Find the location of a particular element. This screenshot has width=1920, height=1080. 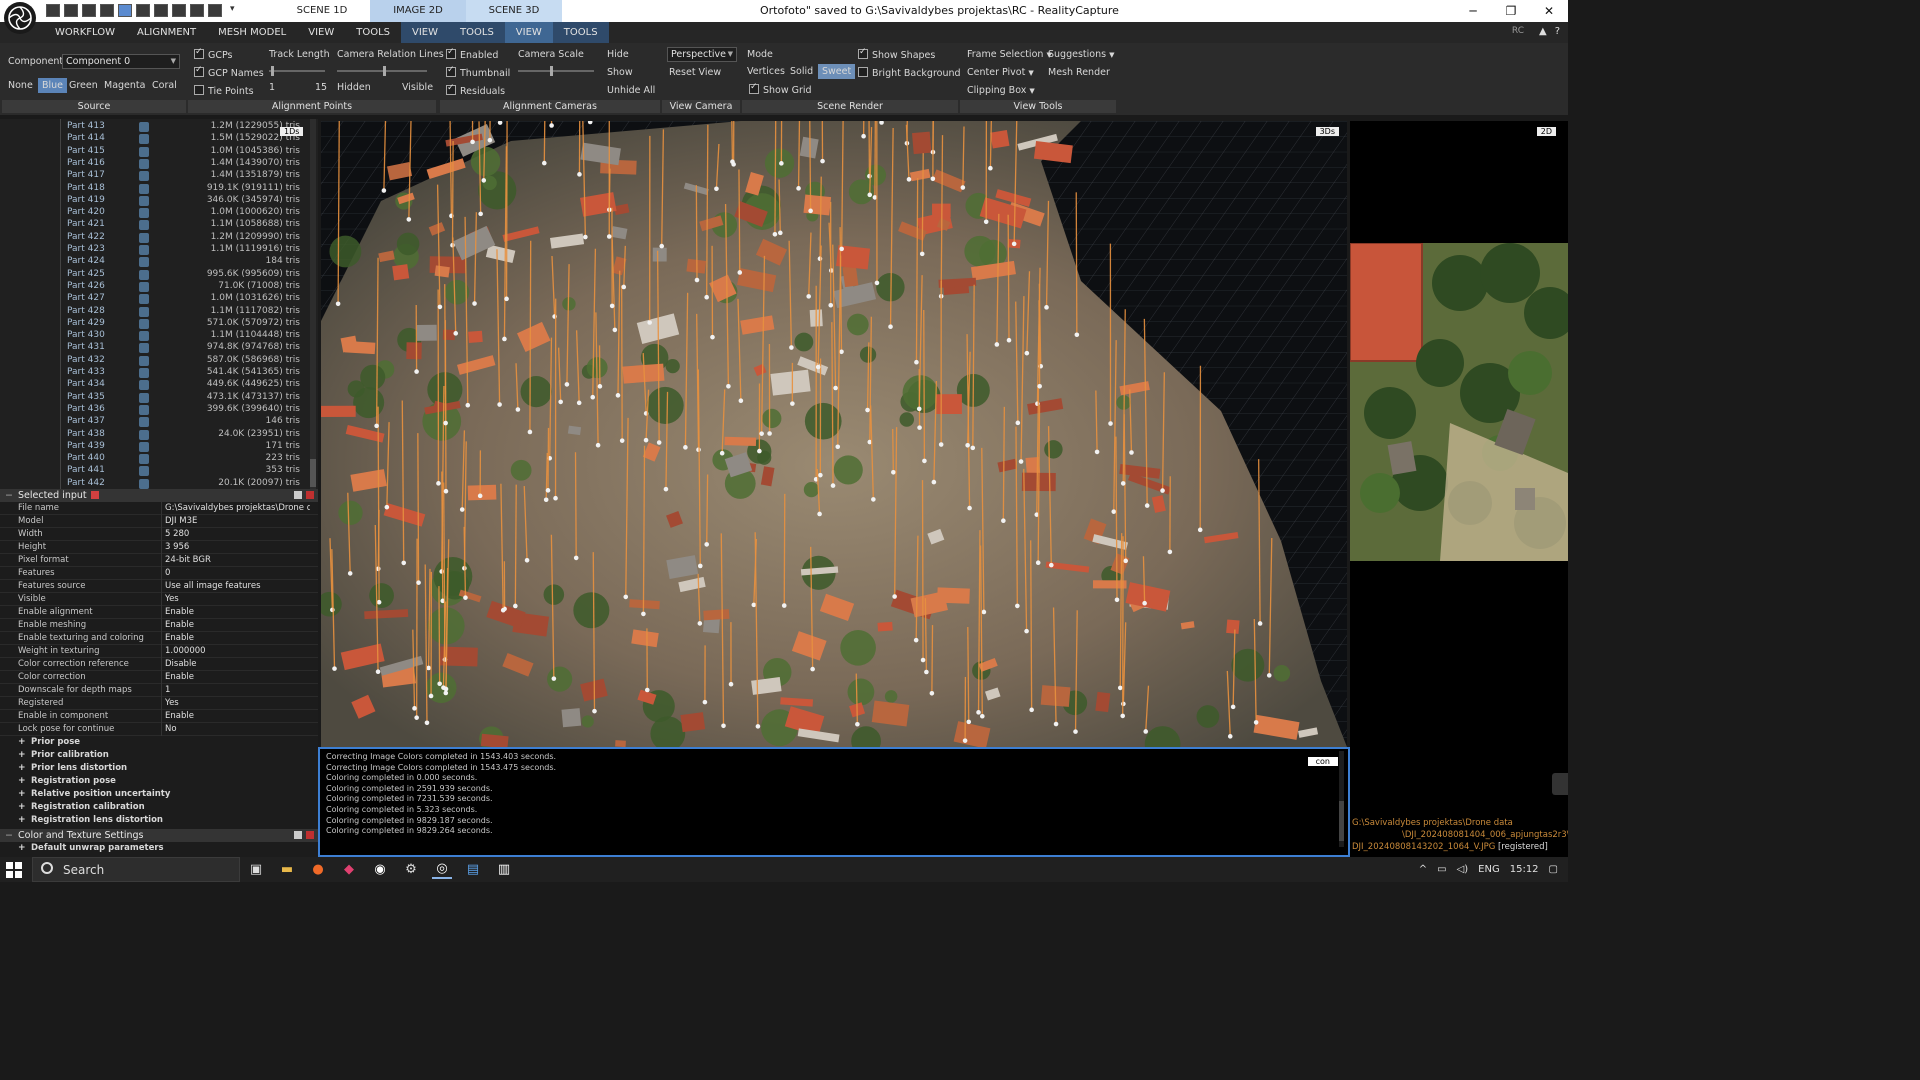

part-row: Part 429 571.0K (570972) tris is located at coordinates (155, 324).